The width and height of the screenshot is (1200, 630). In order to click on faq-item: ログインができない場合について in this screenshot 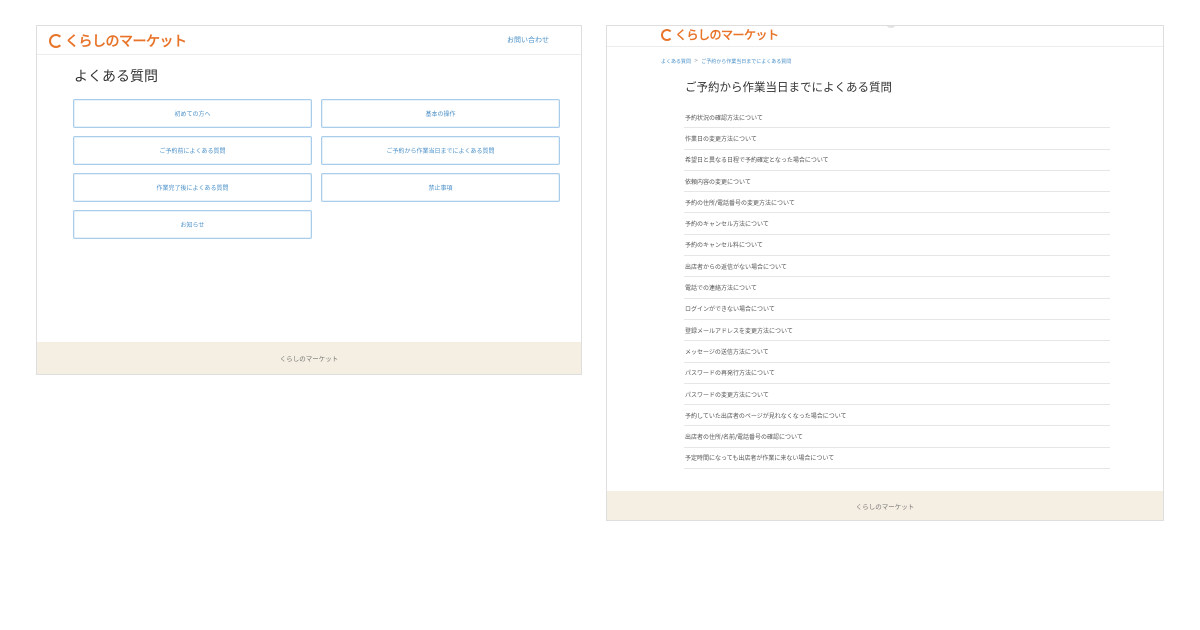, I will do `click(897, 309)`.